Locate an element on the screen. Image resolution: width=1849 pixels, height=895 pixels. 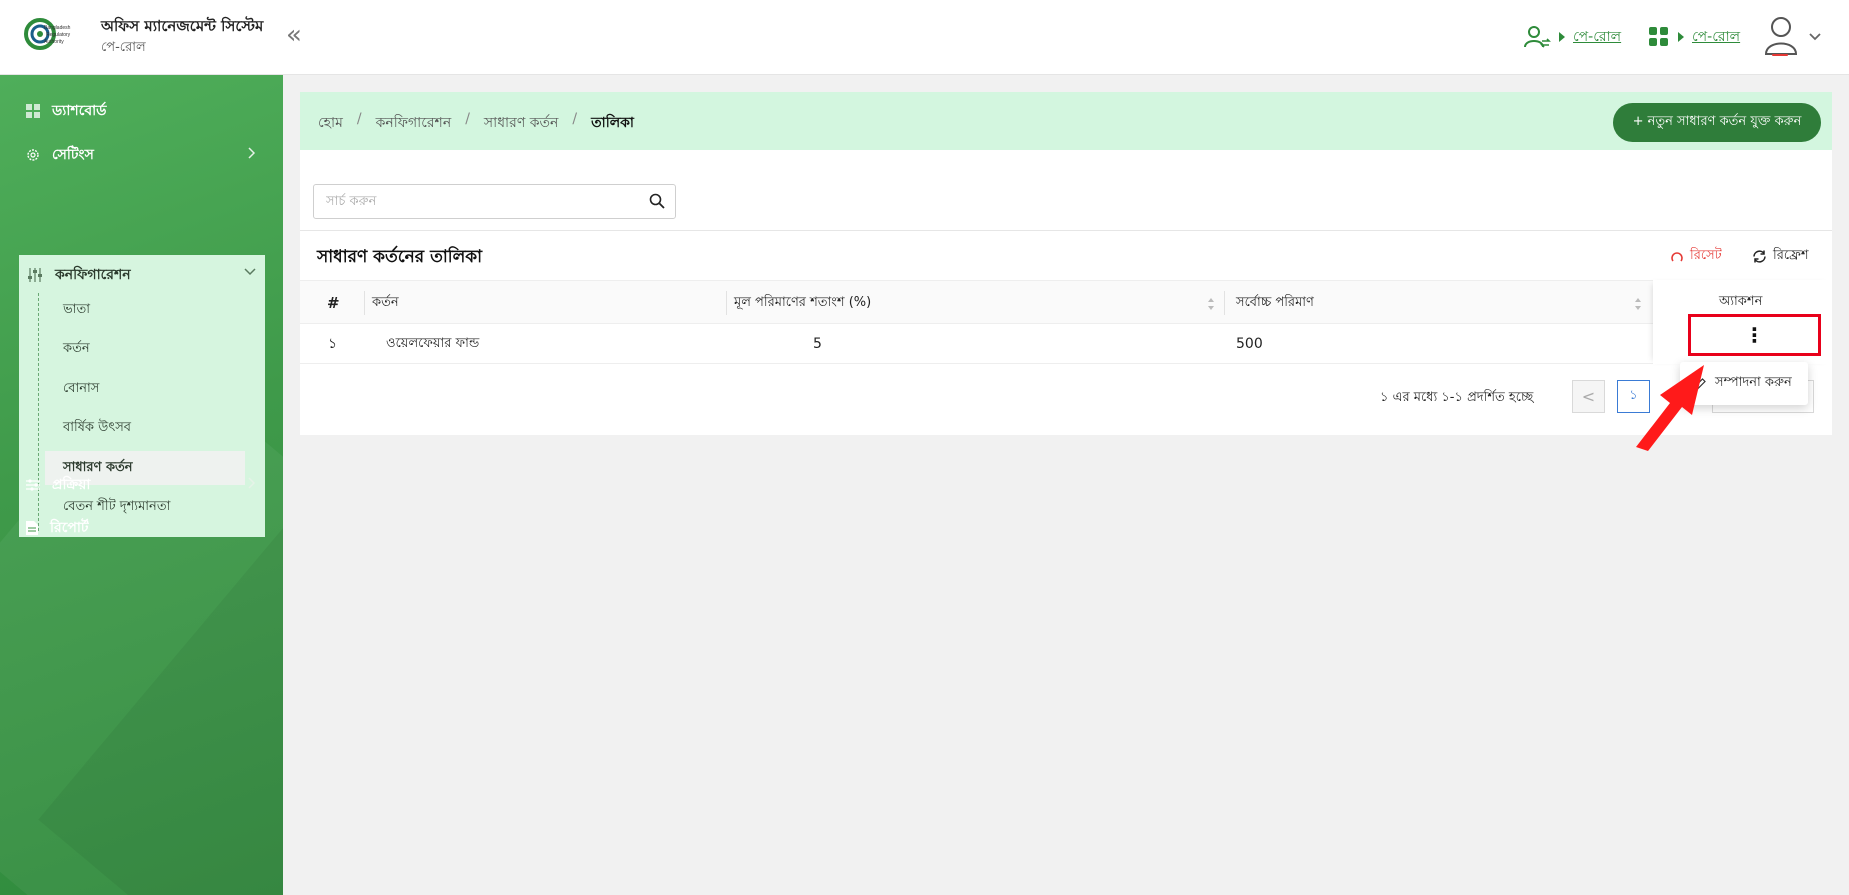
sidebar-item-label: সেটিংস is located at coordinates (73, 155).